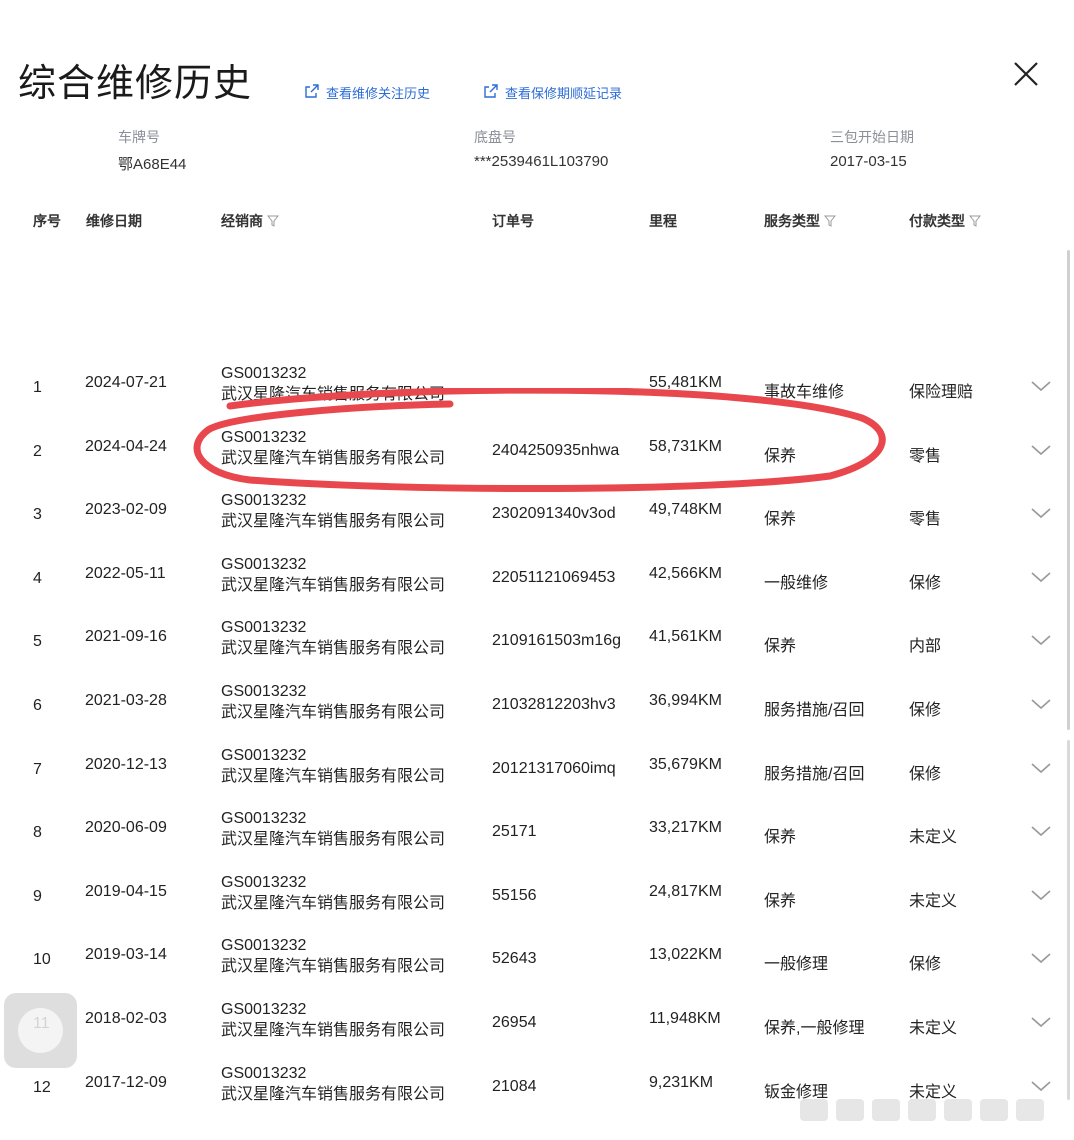  Describe the element at coordinates (125, 573) in the screenshot. I see `row-date: 2022-05-11` at that location.